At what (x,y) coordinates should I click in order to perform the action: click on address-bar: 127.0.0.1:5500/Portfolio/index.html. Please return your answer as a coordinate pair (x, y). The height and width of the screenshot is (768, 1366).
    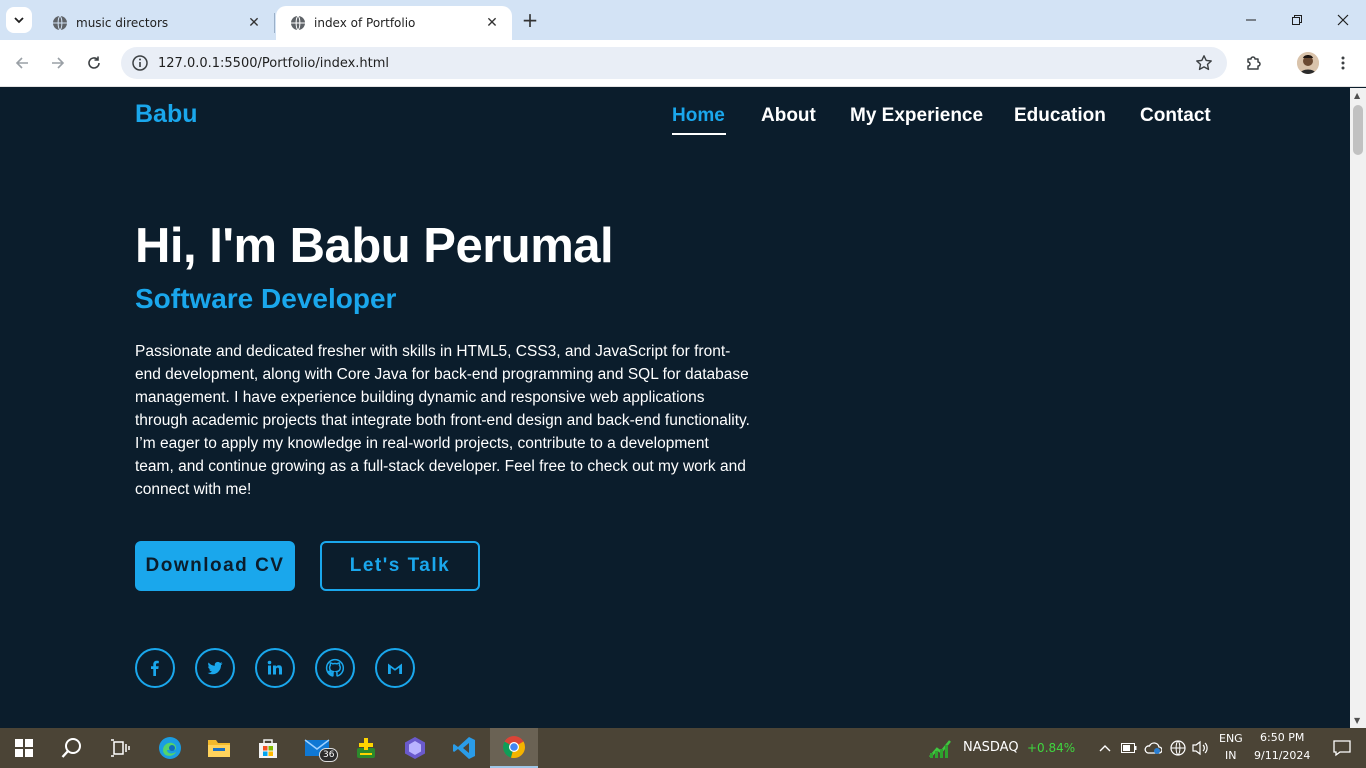
    Looking at the image, I should click on (674, 63).